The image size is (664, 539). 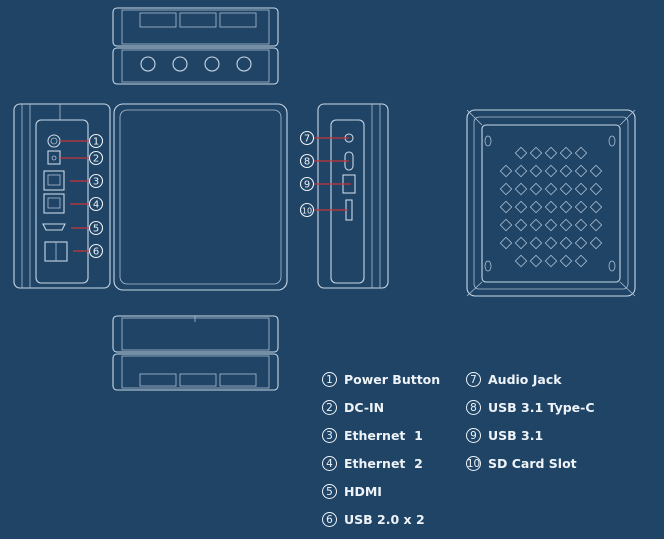 What do you see at coordinates (307, 211) in the screenshot?
I see `svg-text: 10` at bounding box center [307, 211].